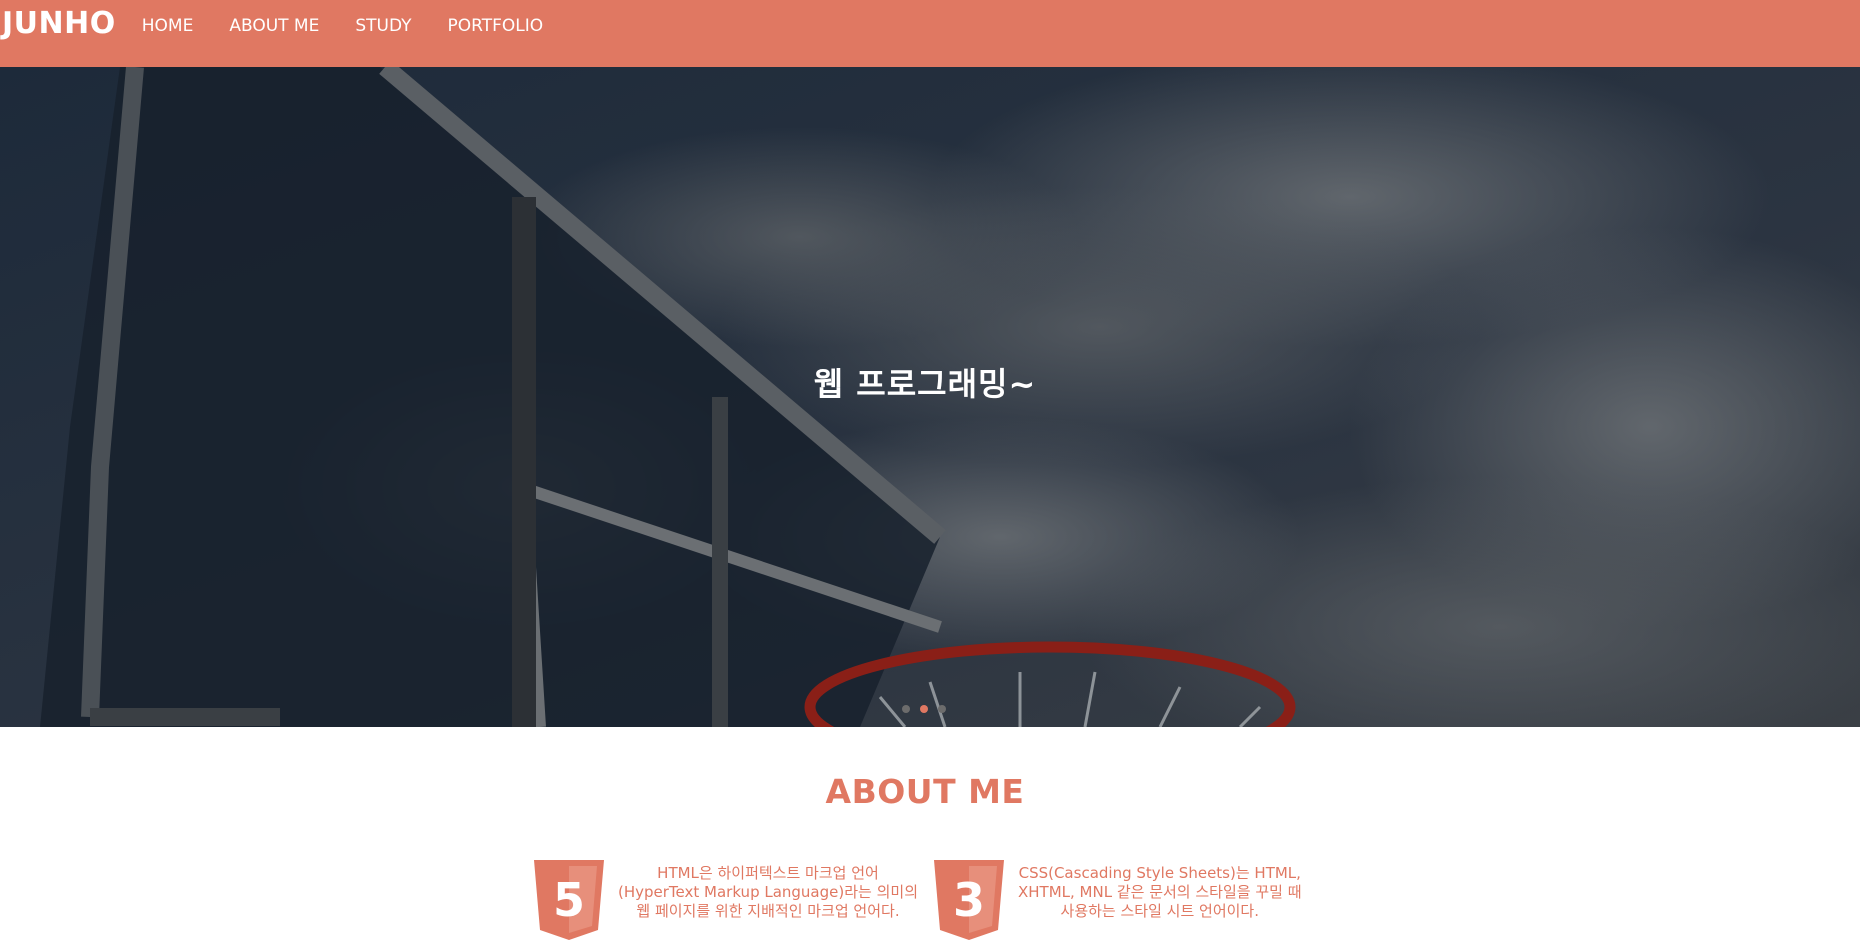 The height and width of the screenshot is (944, 1860). I want to click on html-description-line: (HyperText Markup Language)라는 의미의, so click(768, 892).